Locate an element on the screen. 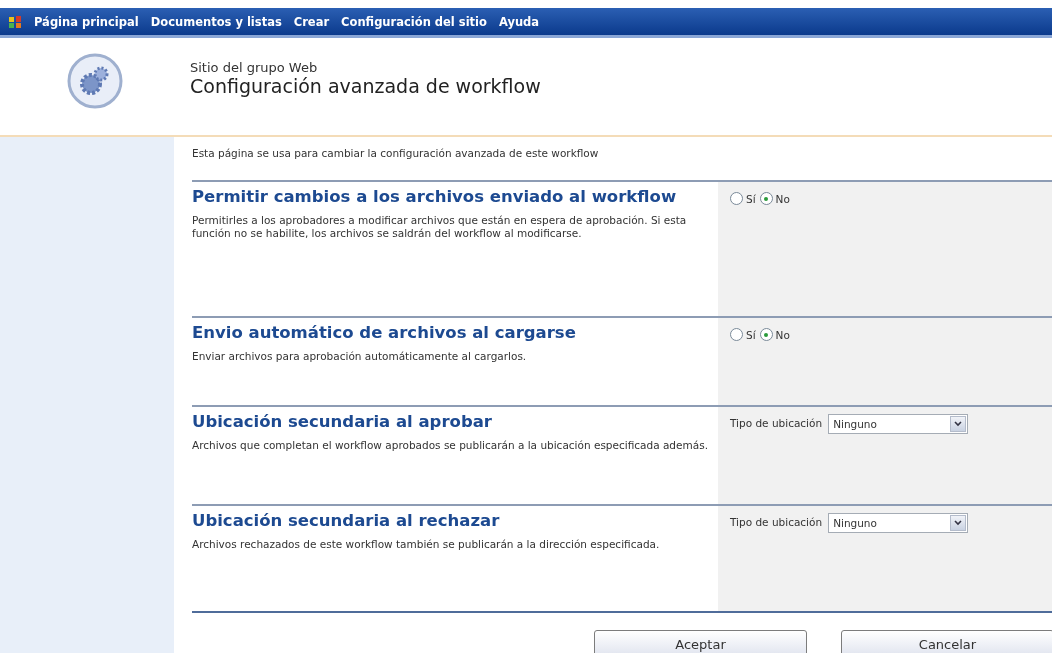 Image resolution: width=1052 pixels, height=653 pixels. section-description: Permitirles a los aprobadores a modificar archivos que están en espera de aprobación. Si esta función no se habilite, los archivos se saldrán del workflow al modificarse. is located at coordinates (440, 227).